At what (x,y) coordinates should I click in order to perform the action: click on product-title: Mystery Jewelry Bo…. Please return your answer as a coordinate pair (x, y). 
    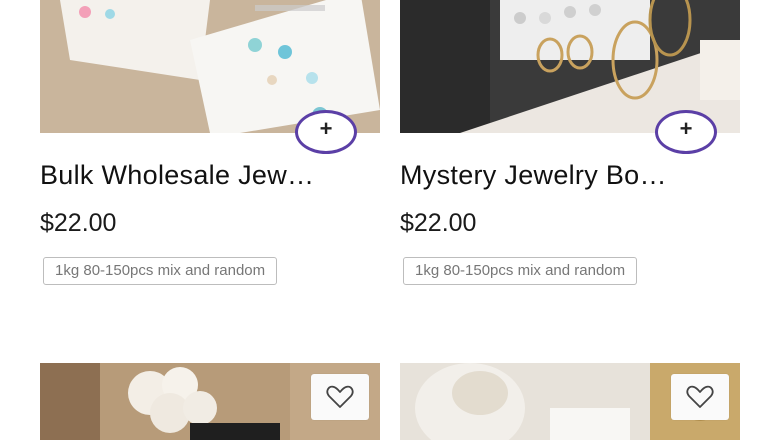
    Looking at the image, I should click on (570, 175).